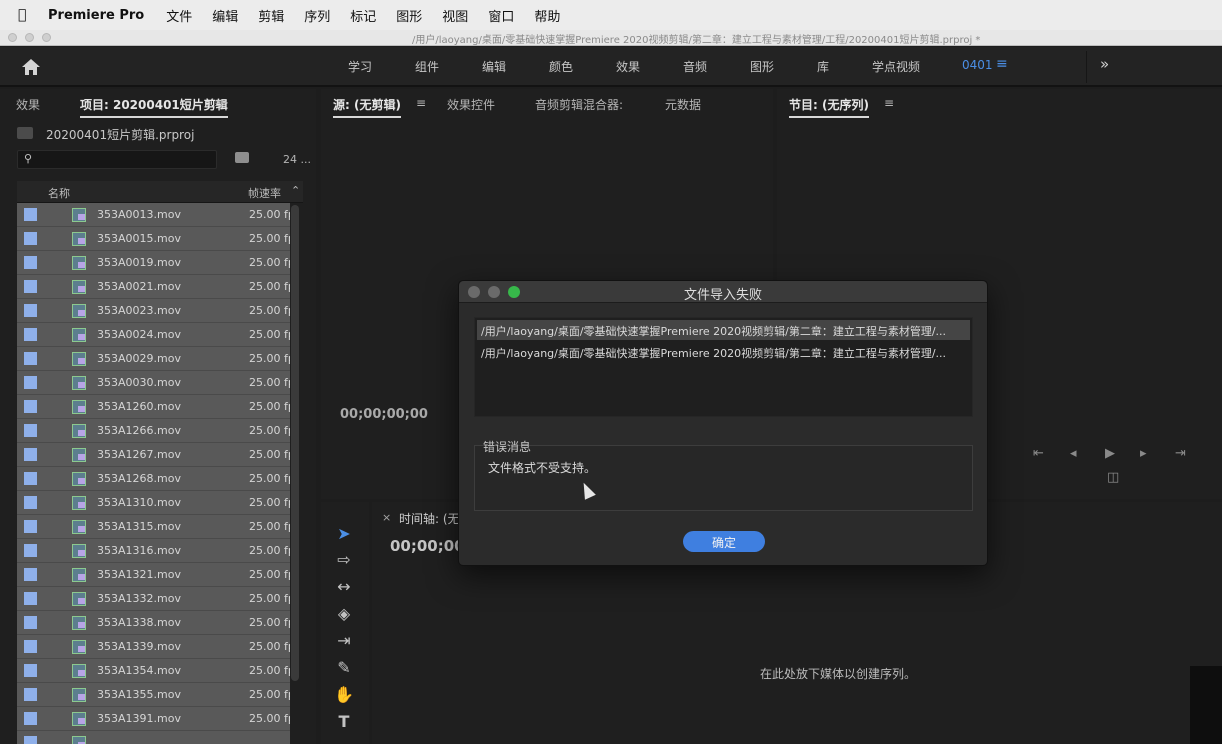  Describe the element at coordinates (384, 414) in the screenshot. I see `source-timecode: 00;00;00;00` at that location.